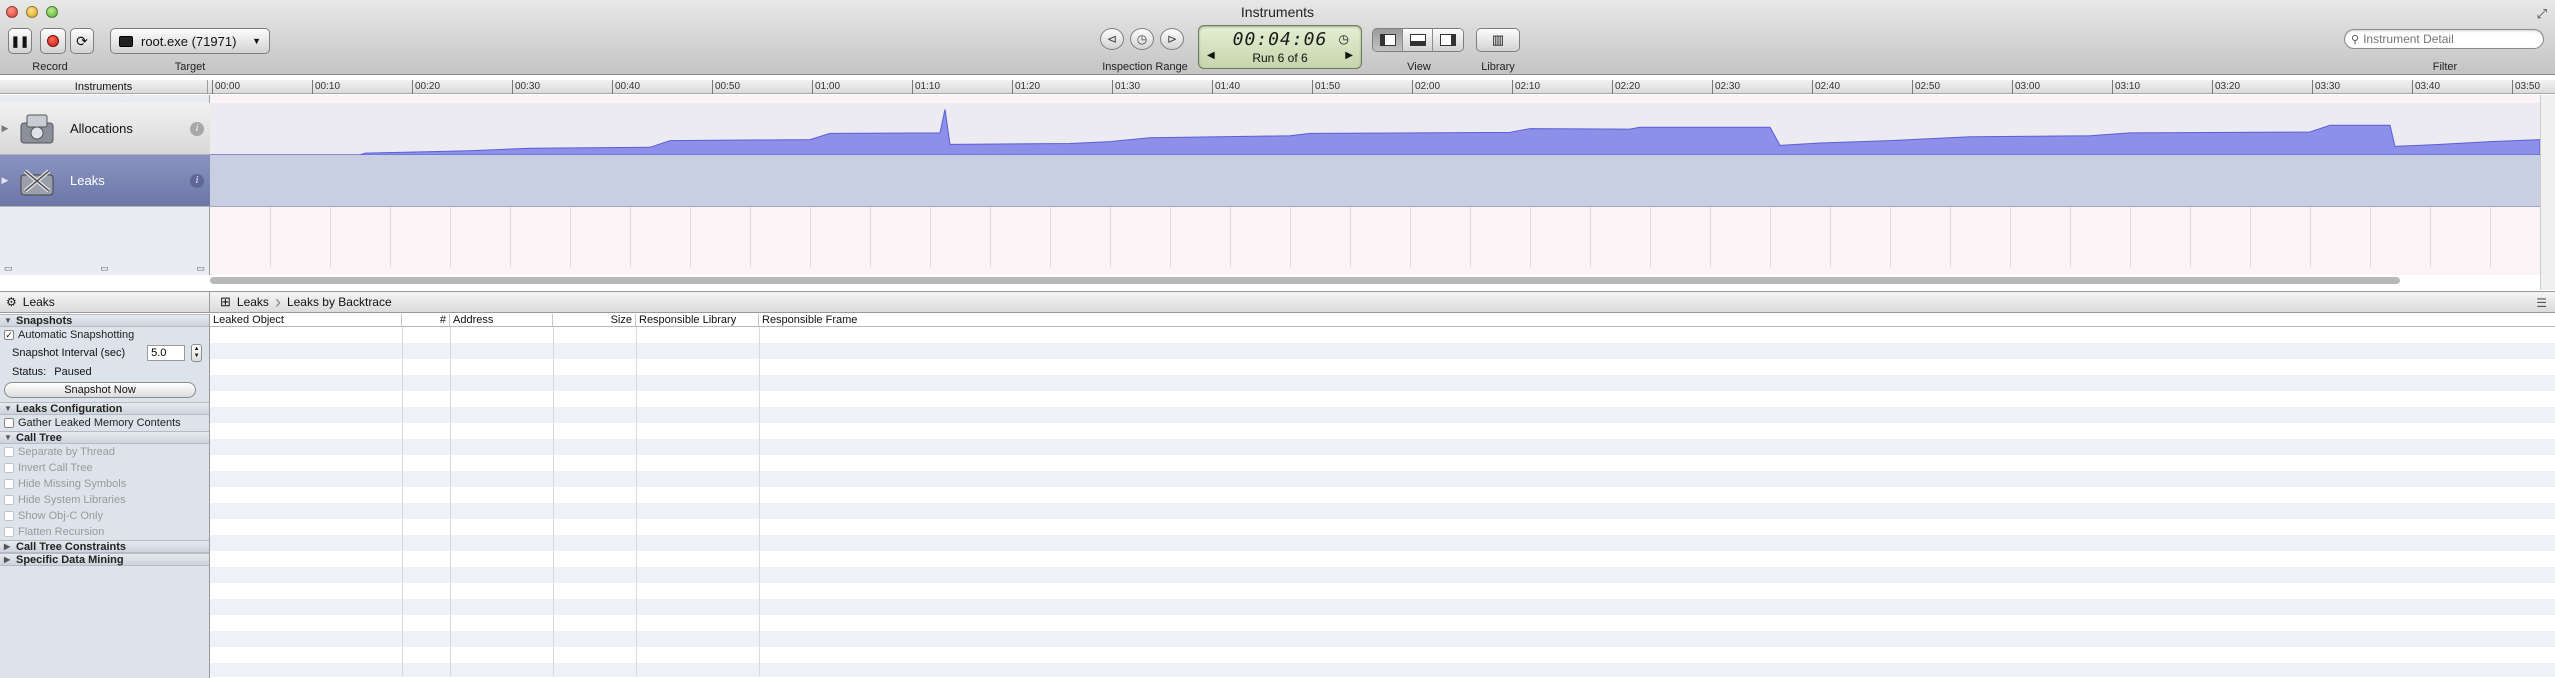 The height and width of the screenshot is (678, 2555). I want to click on breadcrumb-root: Leaks, so click(253, 302).